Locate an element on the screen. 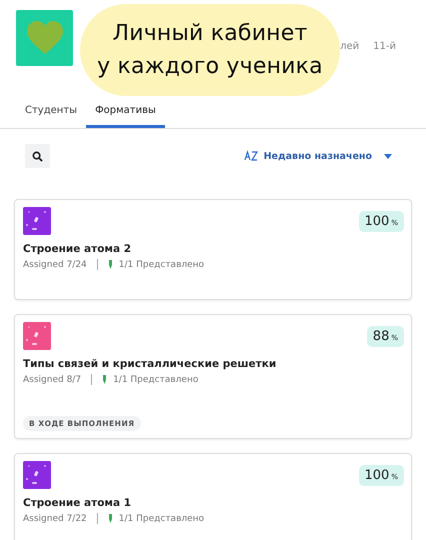 Image resolution: width=426 pixels, height=540 pixels. search-button is located at coordinates (37, 156).